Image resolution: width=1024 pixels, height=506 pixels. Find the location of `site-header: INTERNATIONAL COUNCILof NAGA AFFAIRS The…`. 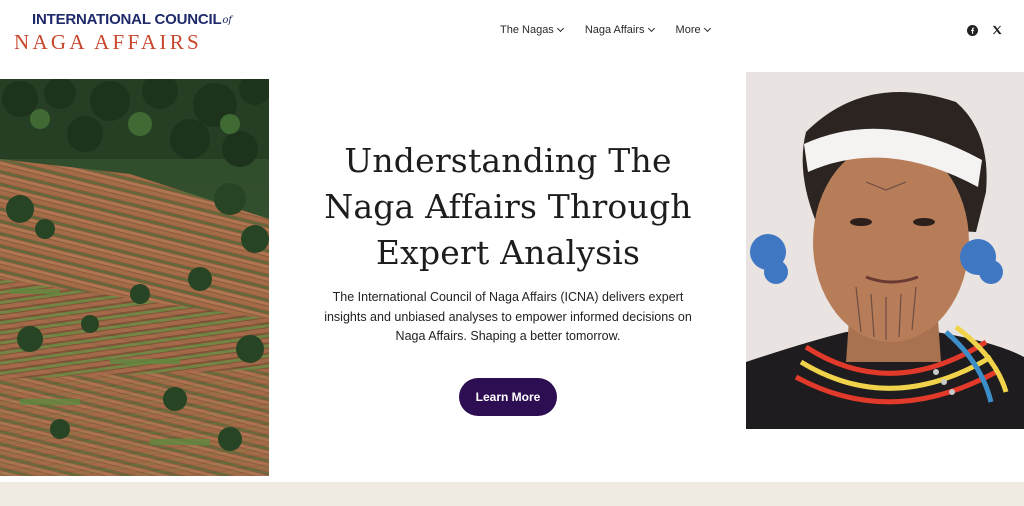

site-header: INTERNATIONAL COUNCILof NAGA AFFAIRS The… is located at coordinates (512, 32).